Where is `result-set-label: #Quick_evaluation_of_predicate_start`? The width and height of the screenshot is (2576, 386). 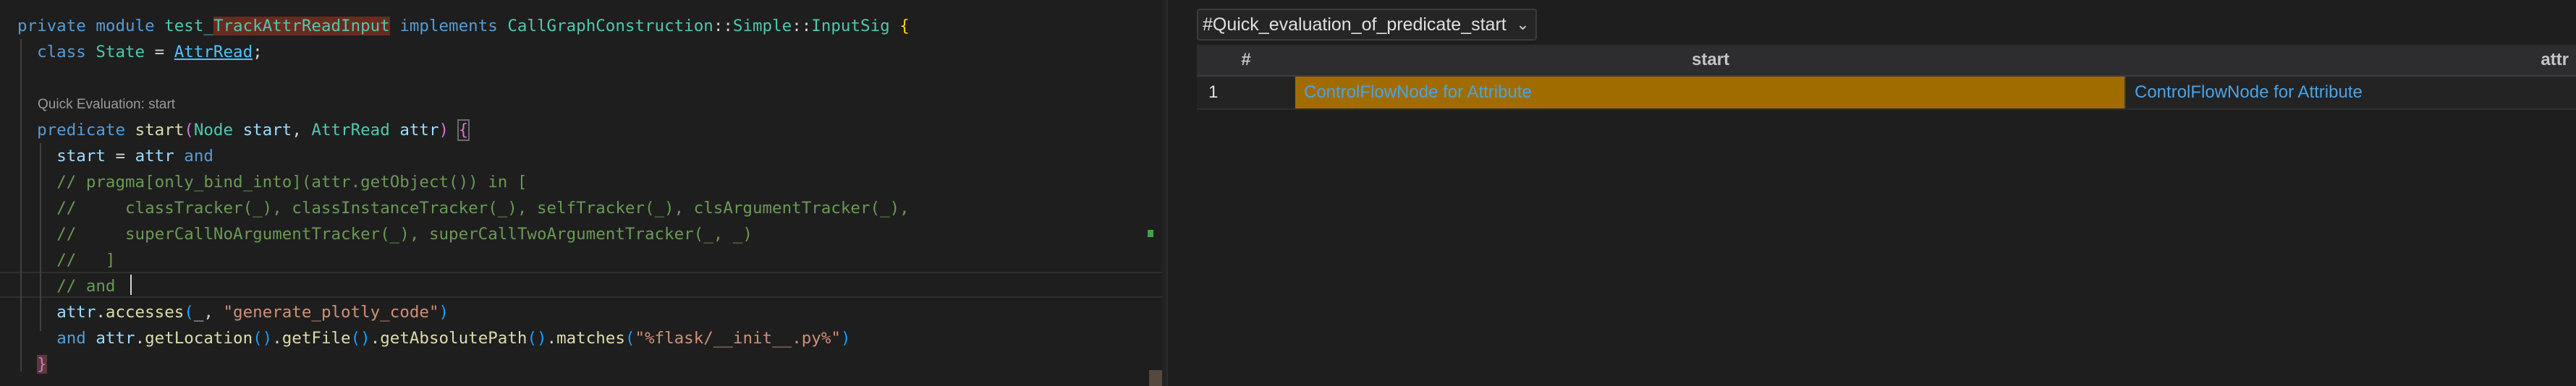 result-set-label: #Quick_evaluation_of_predicate_start is located at coordinates (1355, 24).